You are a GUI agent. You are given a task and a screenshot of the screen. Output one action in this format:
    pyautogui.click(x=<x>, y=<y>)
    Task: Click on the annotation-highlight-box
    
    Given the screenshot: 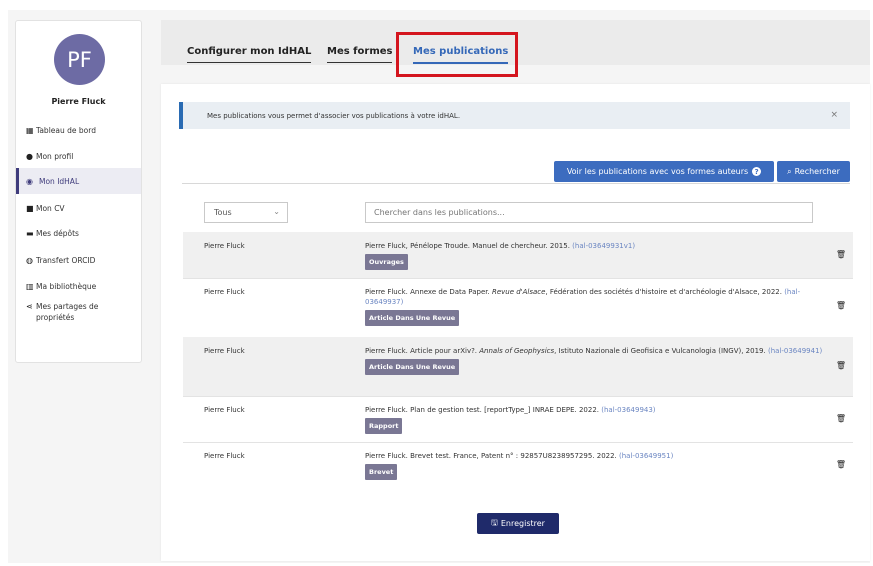 What is the action you would take?
    pyautogui.click(x=457, y=54)
    